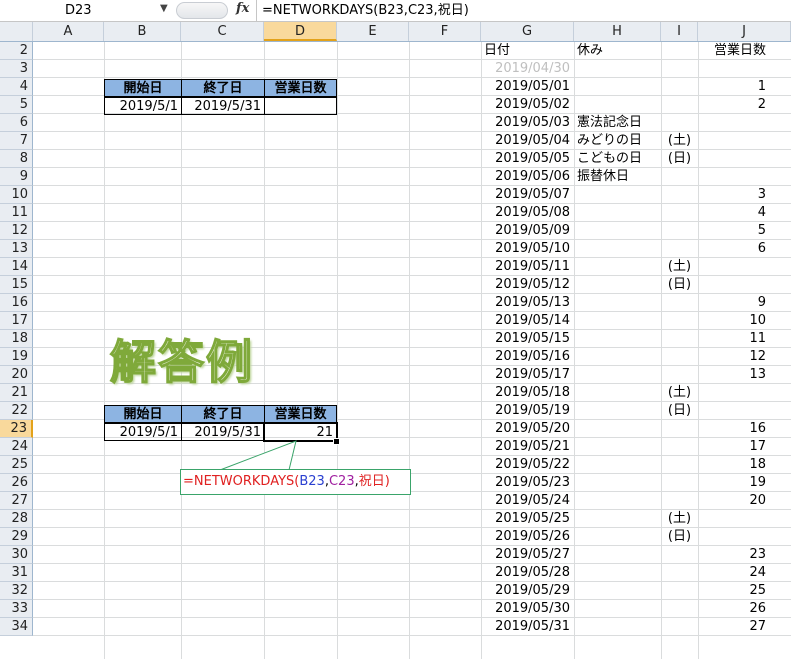  What do you see at coordinates (312, 481) in the screenshot?
I see `callout-arg-start: B23` at bounding box center [312, 481].